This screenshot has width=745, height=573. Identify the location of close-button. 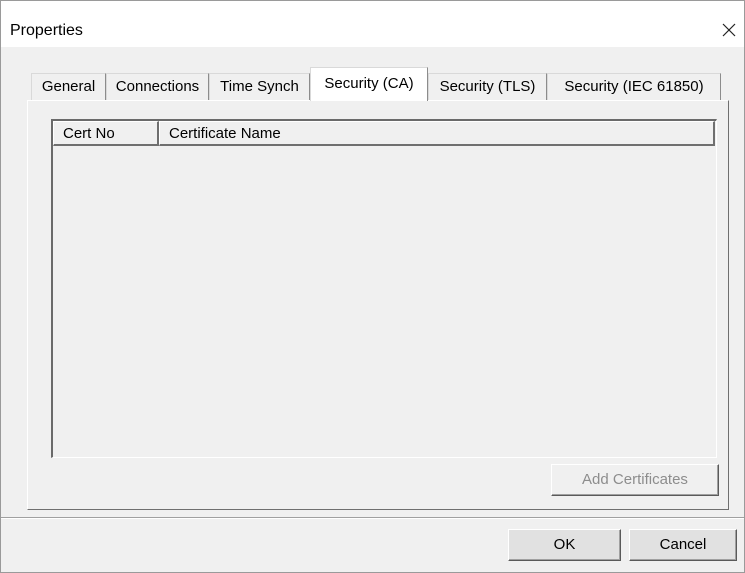
(729, 30).